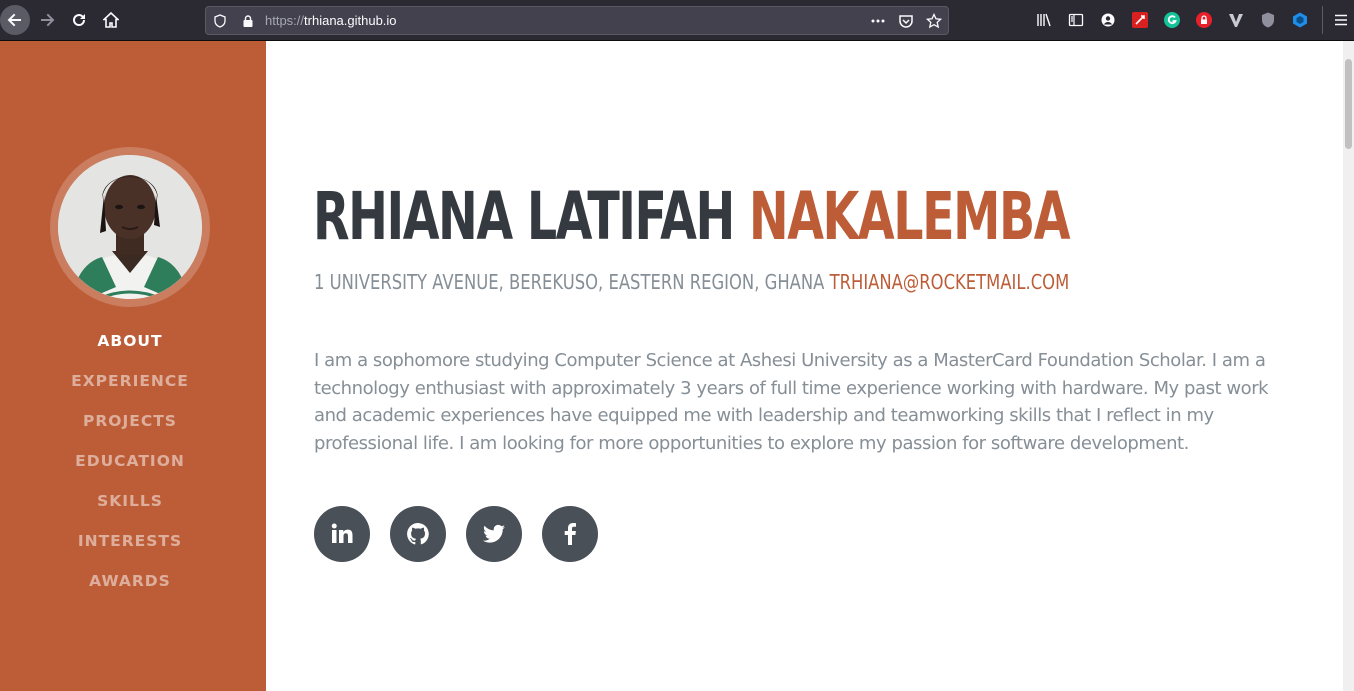 The image size is (1354, 691). What do you see at coordinates (577, 20) in the screenshot?
I see `url-bar: https://trhiana.github.io` at bounding box center [577, 20].